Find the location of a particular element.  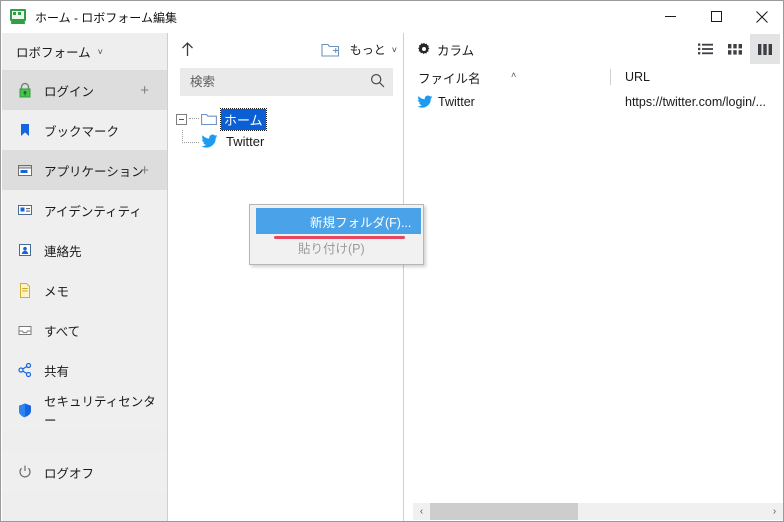

column-header-label: ファイル名 is located at coordinates (449, 78).